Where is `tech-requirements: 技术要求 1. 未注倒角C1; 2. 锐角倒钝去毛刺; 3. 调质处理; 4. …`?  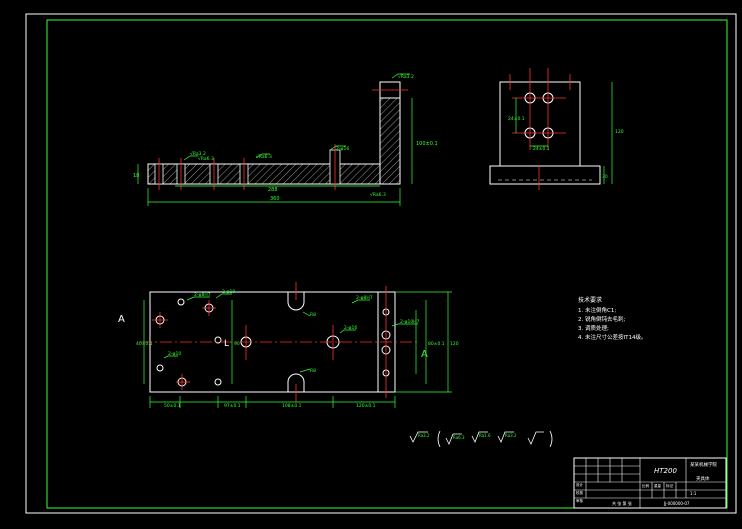
tech-requirements: 技术要求 1. 未注倒角C1; 2. 锐角倒钝去毛刺; 3. 调质处理; 4. … is located at coordinates (612, 318).